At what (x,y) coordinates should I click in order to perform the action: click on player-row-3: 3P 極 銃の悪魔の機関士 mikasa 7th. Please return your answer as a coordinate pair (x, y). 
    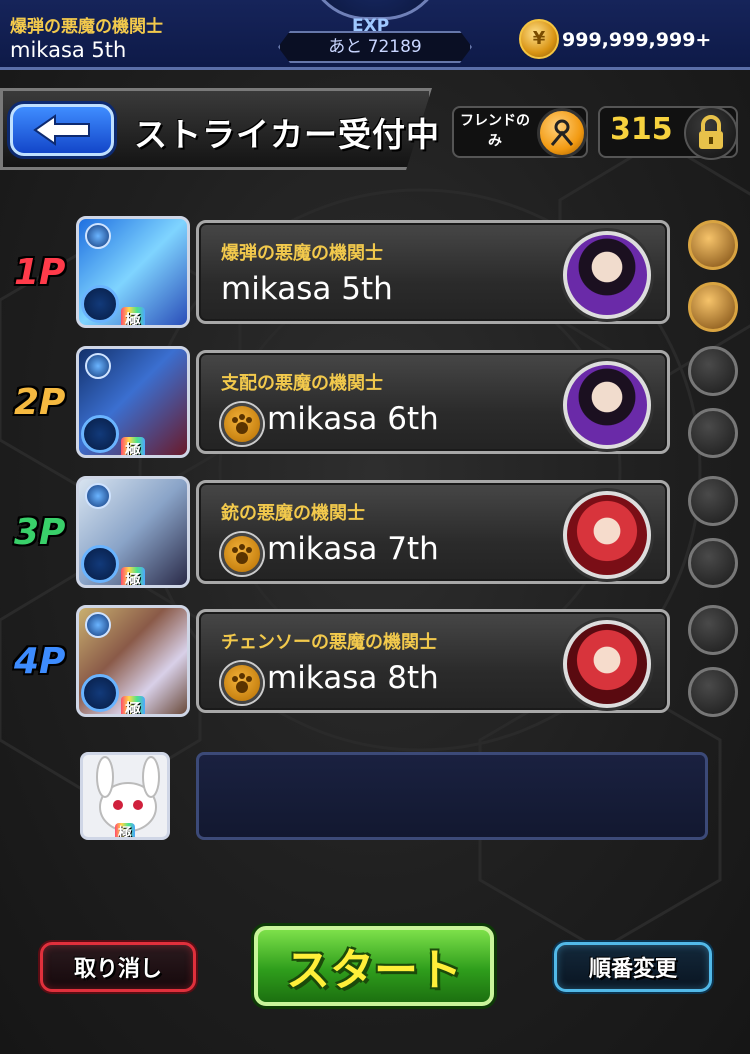
    Looking at the image, I should click on (375, 535).